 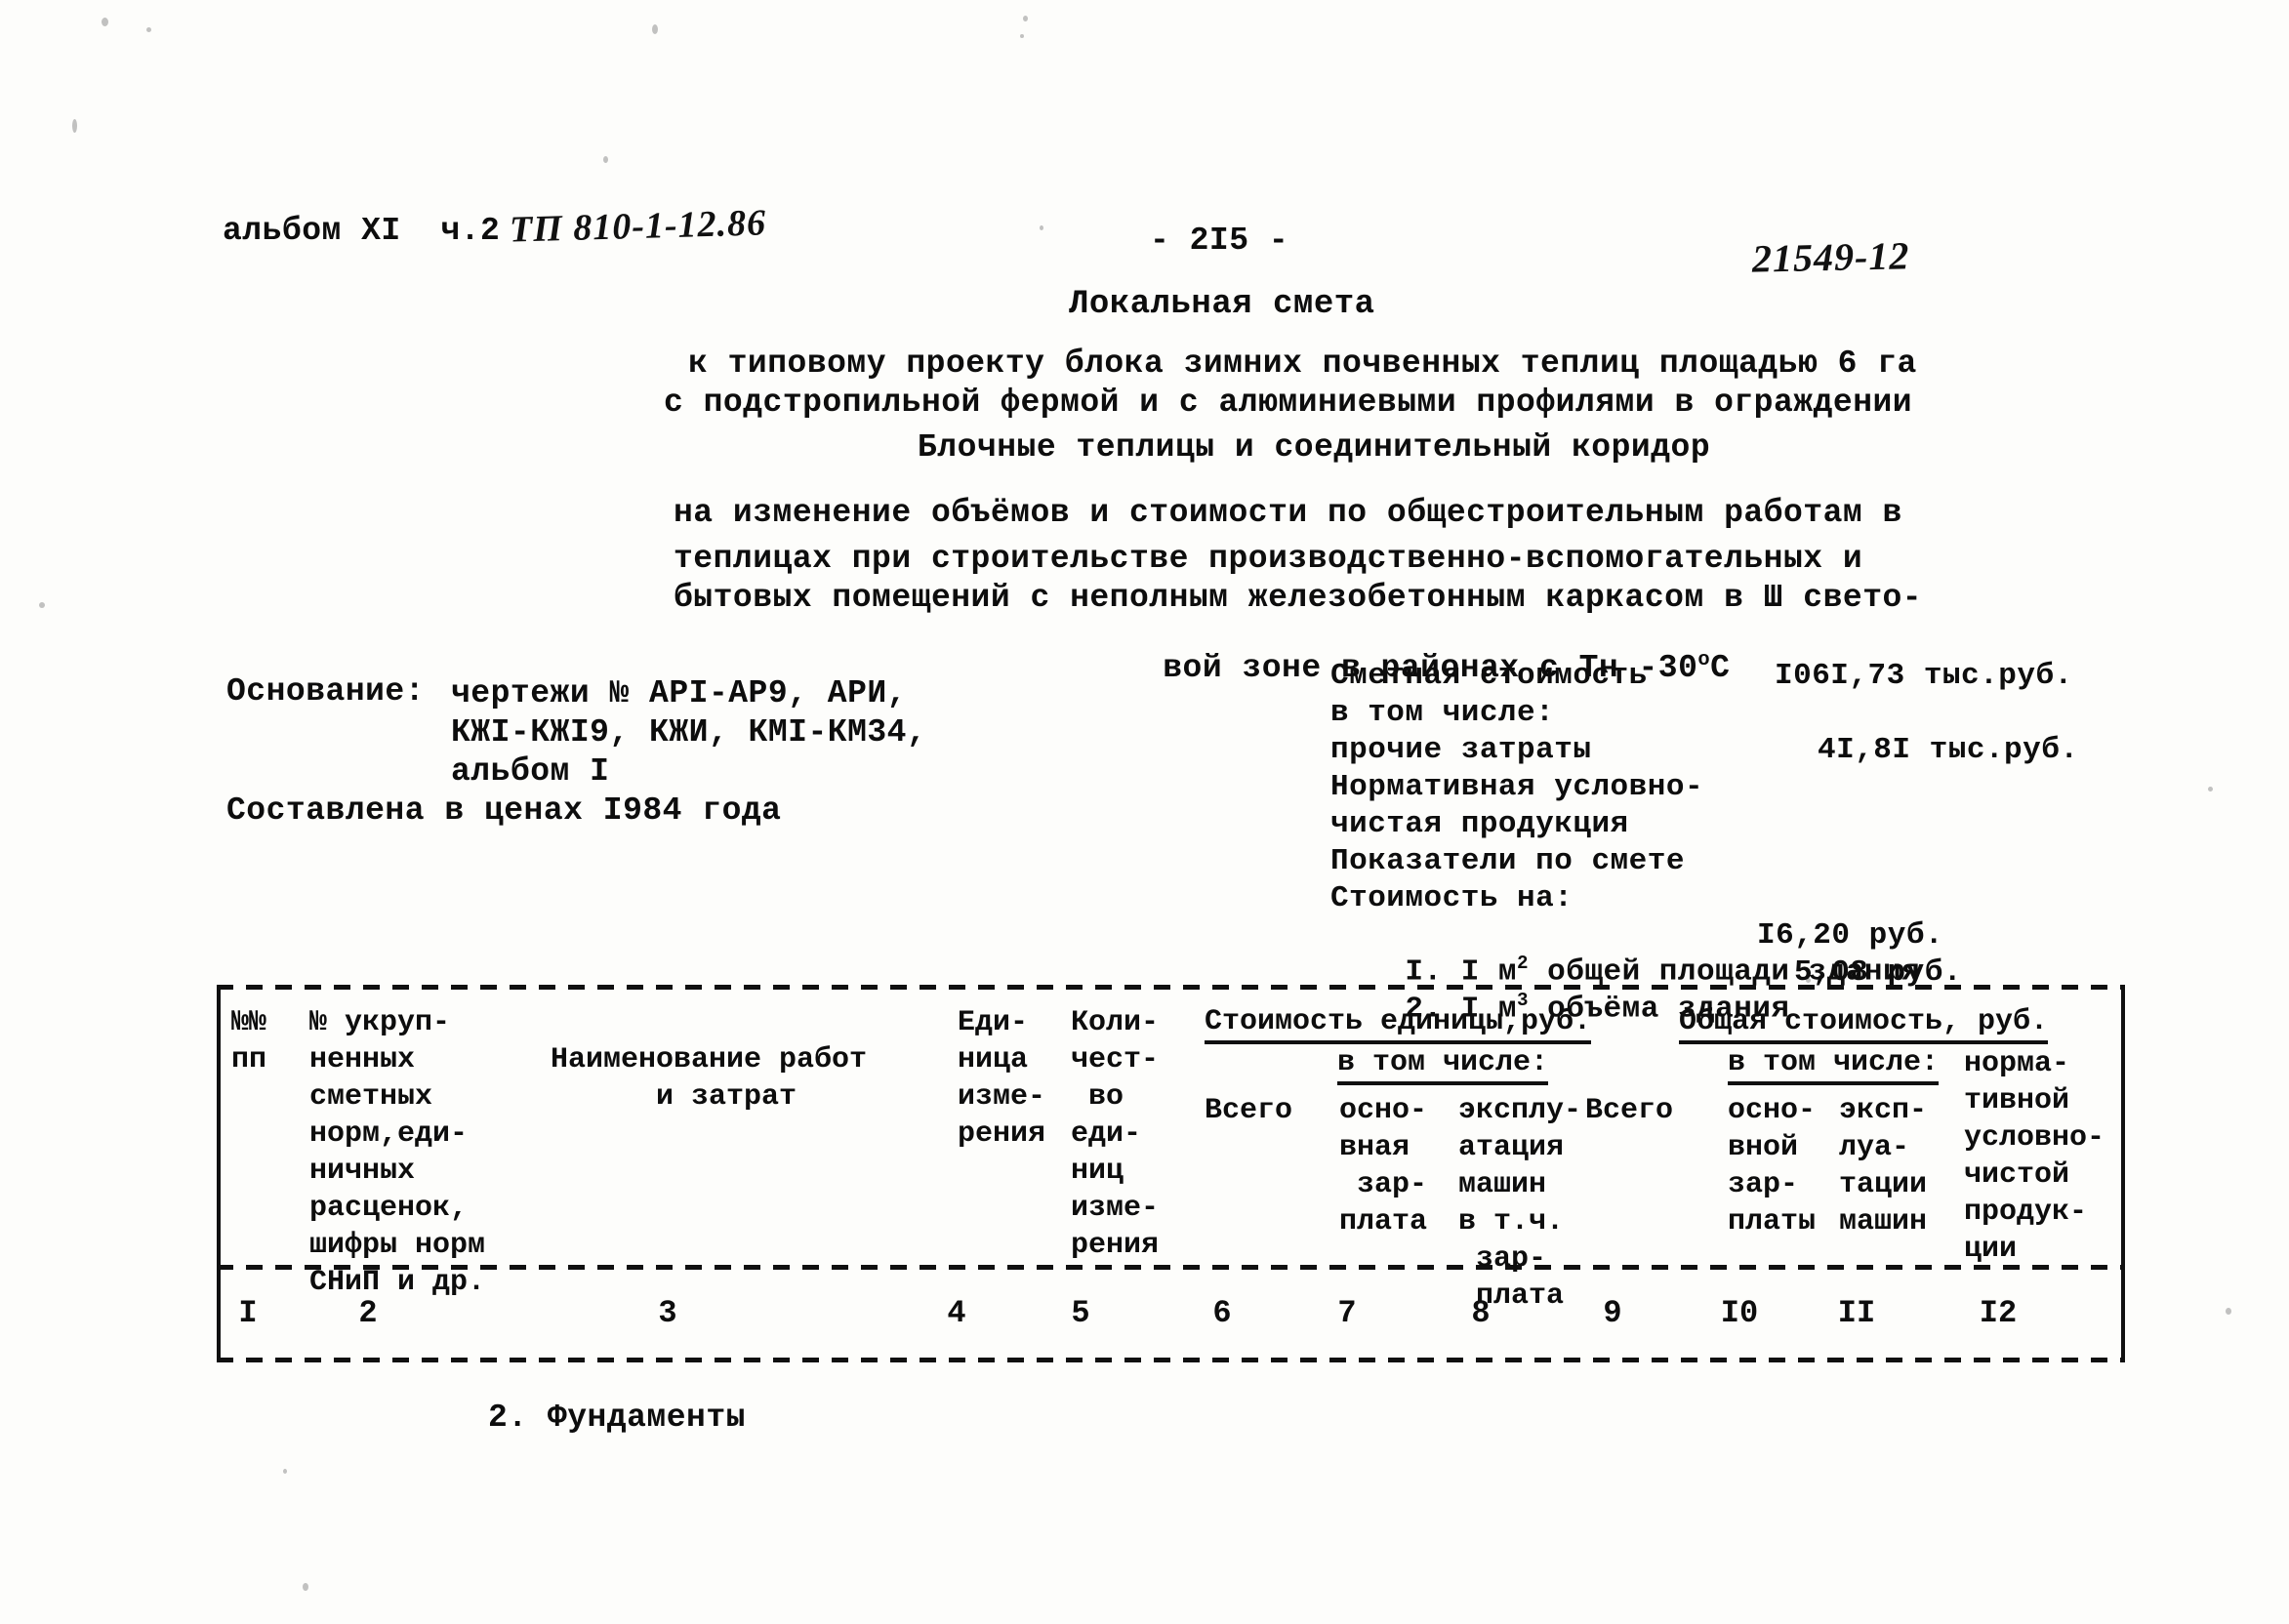 What do you see at coordinates (1222, 1313) in the screenshot?
I see `column-number-6: 6` at bounding box center [1222, 1313].